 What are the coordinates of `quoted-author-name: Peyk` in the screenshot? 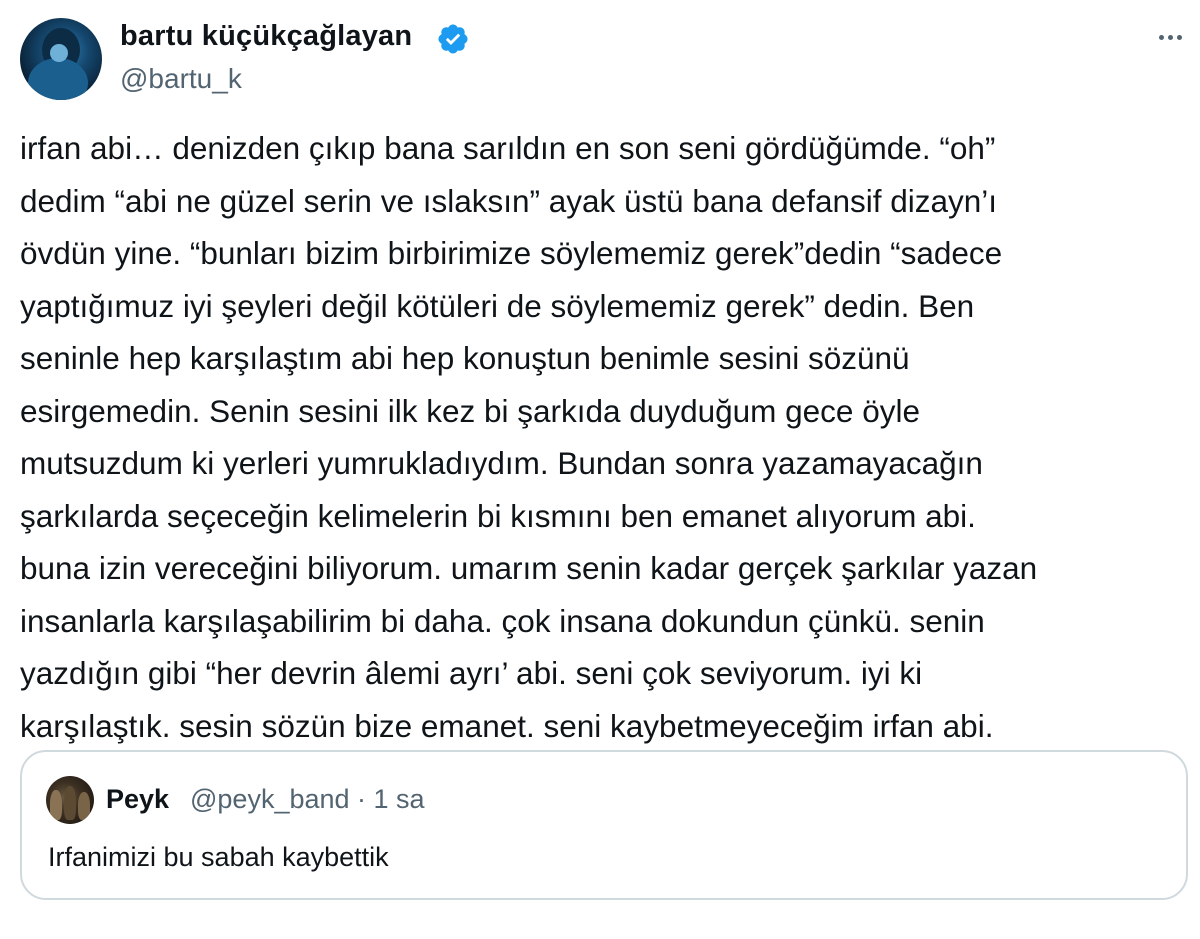 It's located at (138, 799).